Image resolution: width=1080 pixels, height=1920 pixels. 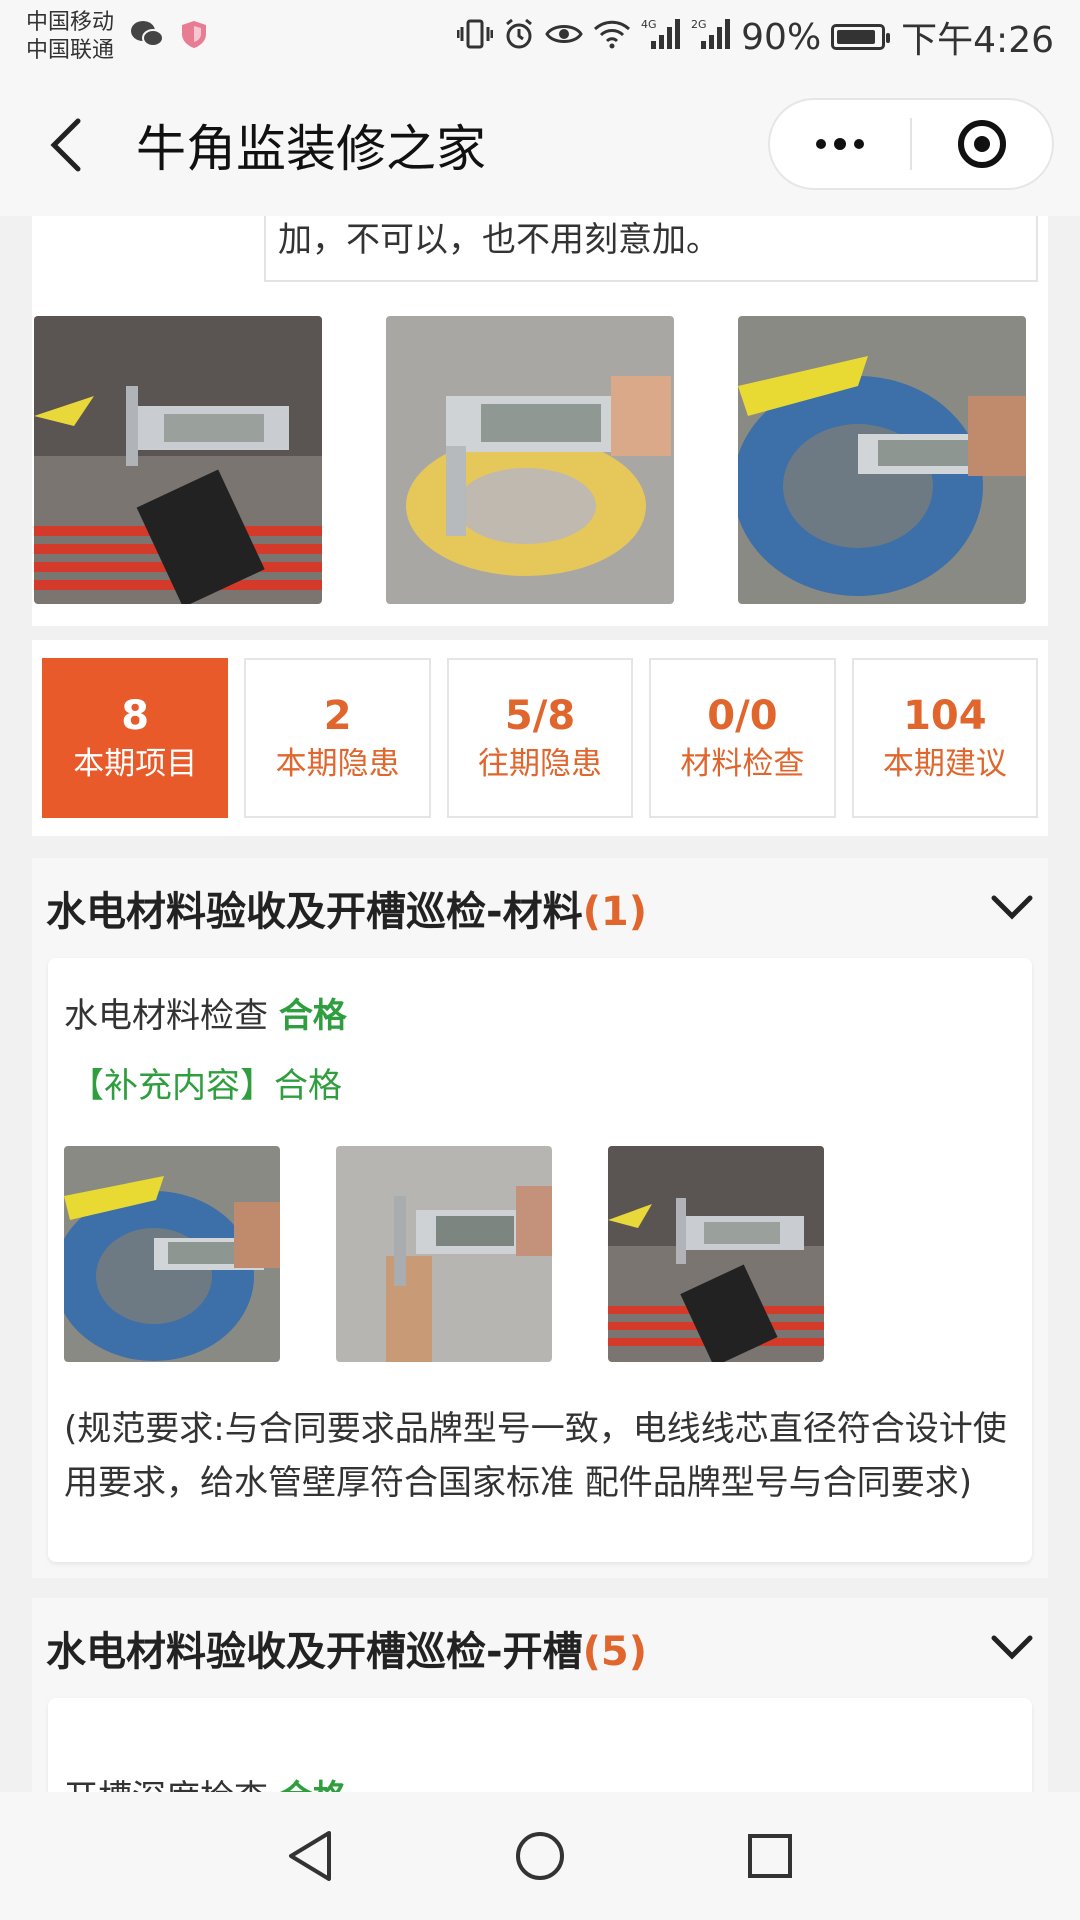 I want to click on stat-value: 104, so click(x=945, y=716).